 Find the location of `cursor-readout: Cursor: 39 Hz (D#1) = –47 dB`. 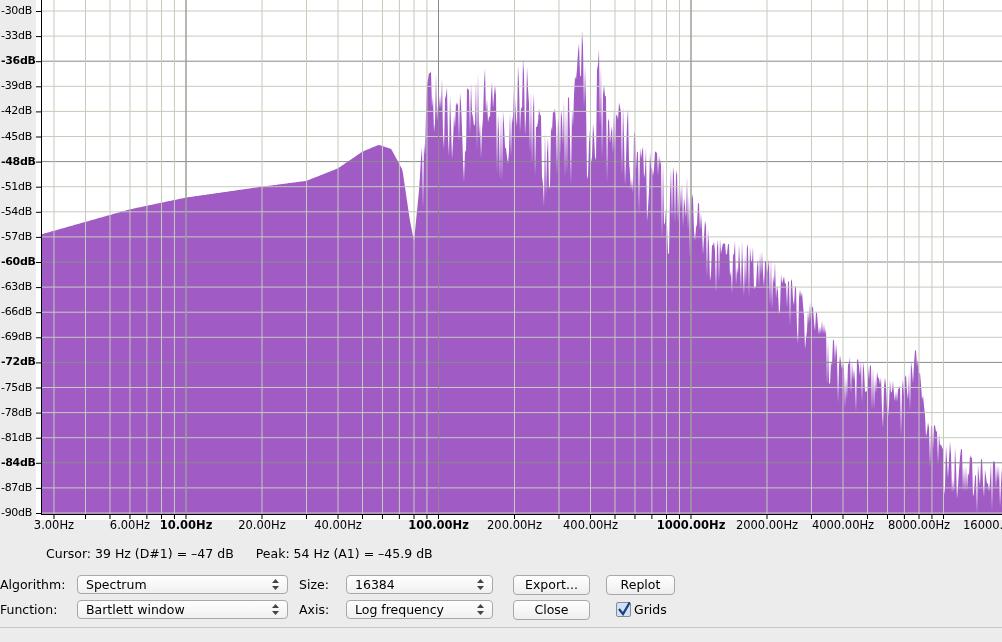

cursor-readout: Cursor: 39 Hz (D#1) = –47 dB is located at coordinates (140, 553).